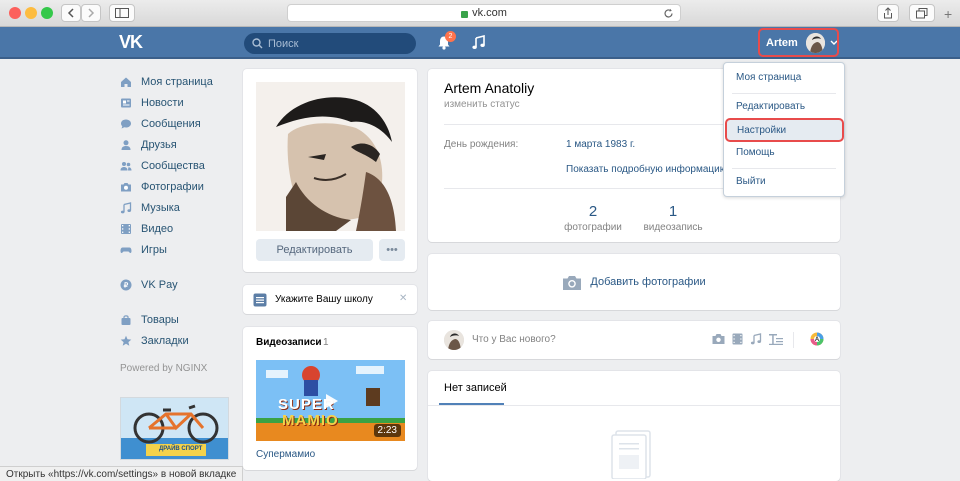 This screenshot has height=481, width=960. Describe the element at coordinates (126, 123) in the screenshot. I see `messages-icon` at that location.